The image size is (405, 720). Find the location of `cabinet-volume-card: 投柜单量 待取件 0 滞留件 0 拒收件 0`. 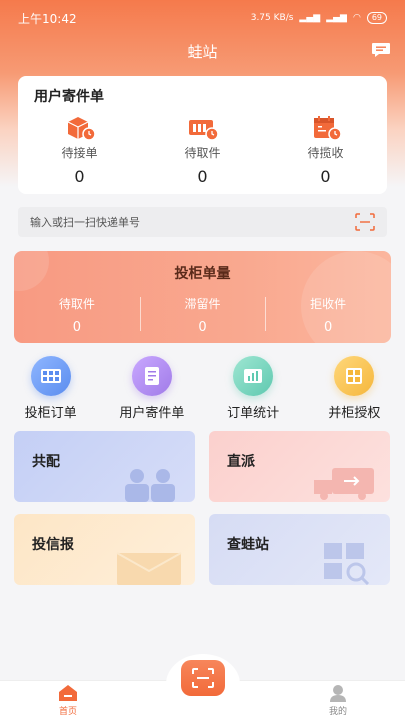

cabinet-volume-card: 投柜单量 待取件 0 滞留件 0 拒收件 0 is located at coordinates (202, 297).